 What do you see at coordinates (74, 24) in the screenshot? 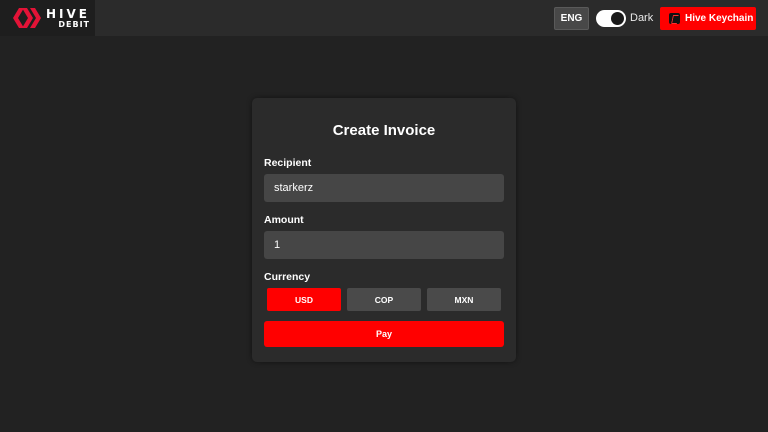
I see `logo-subword: DEBIT` at bounding box center [74, 24].